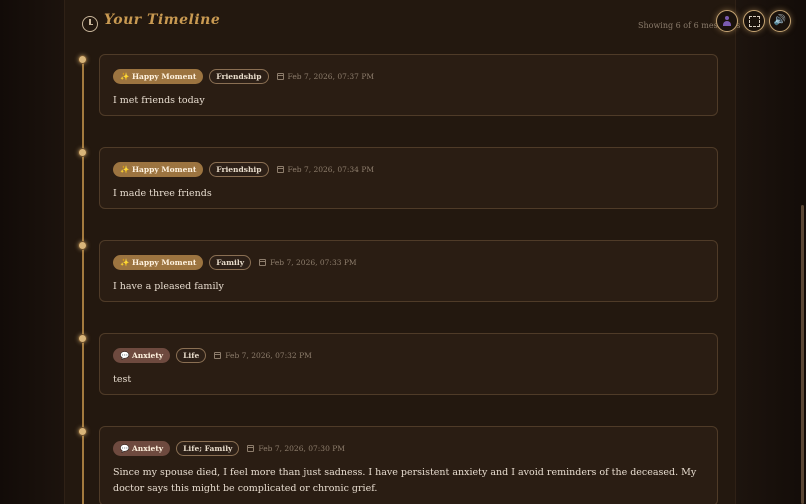 The height and width of the screenshot is (504, 806). I want to click on entry-text: I met friends today, so click(159, 100).